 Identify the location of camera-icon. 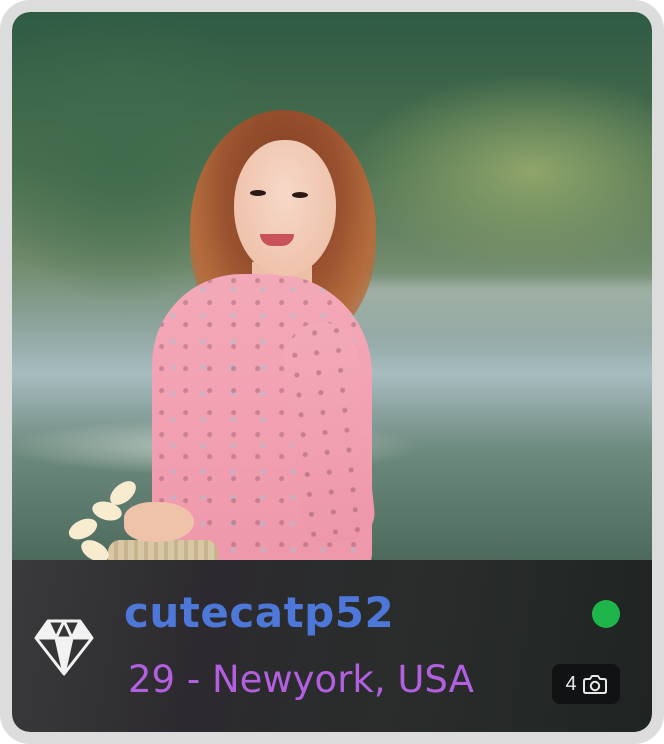
(594, 684).